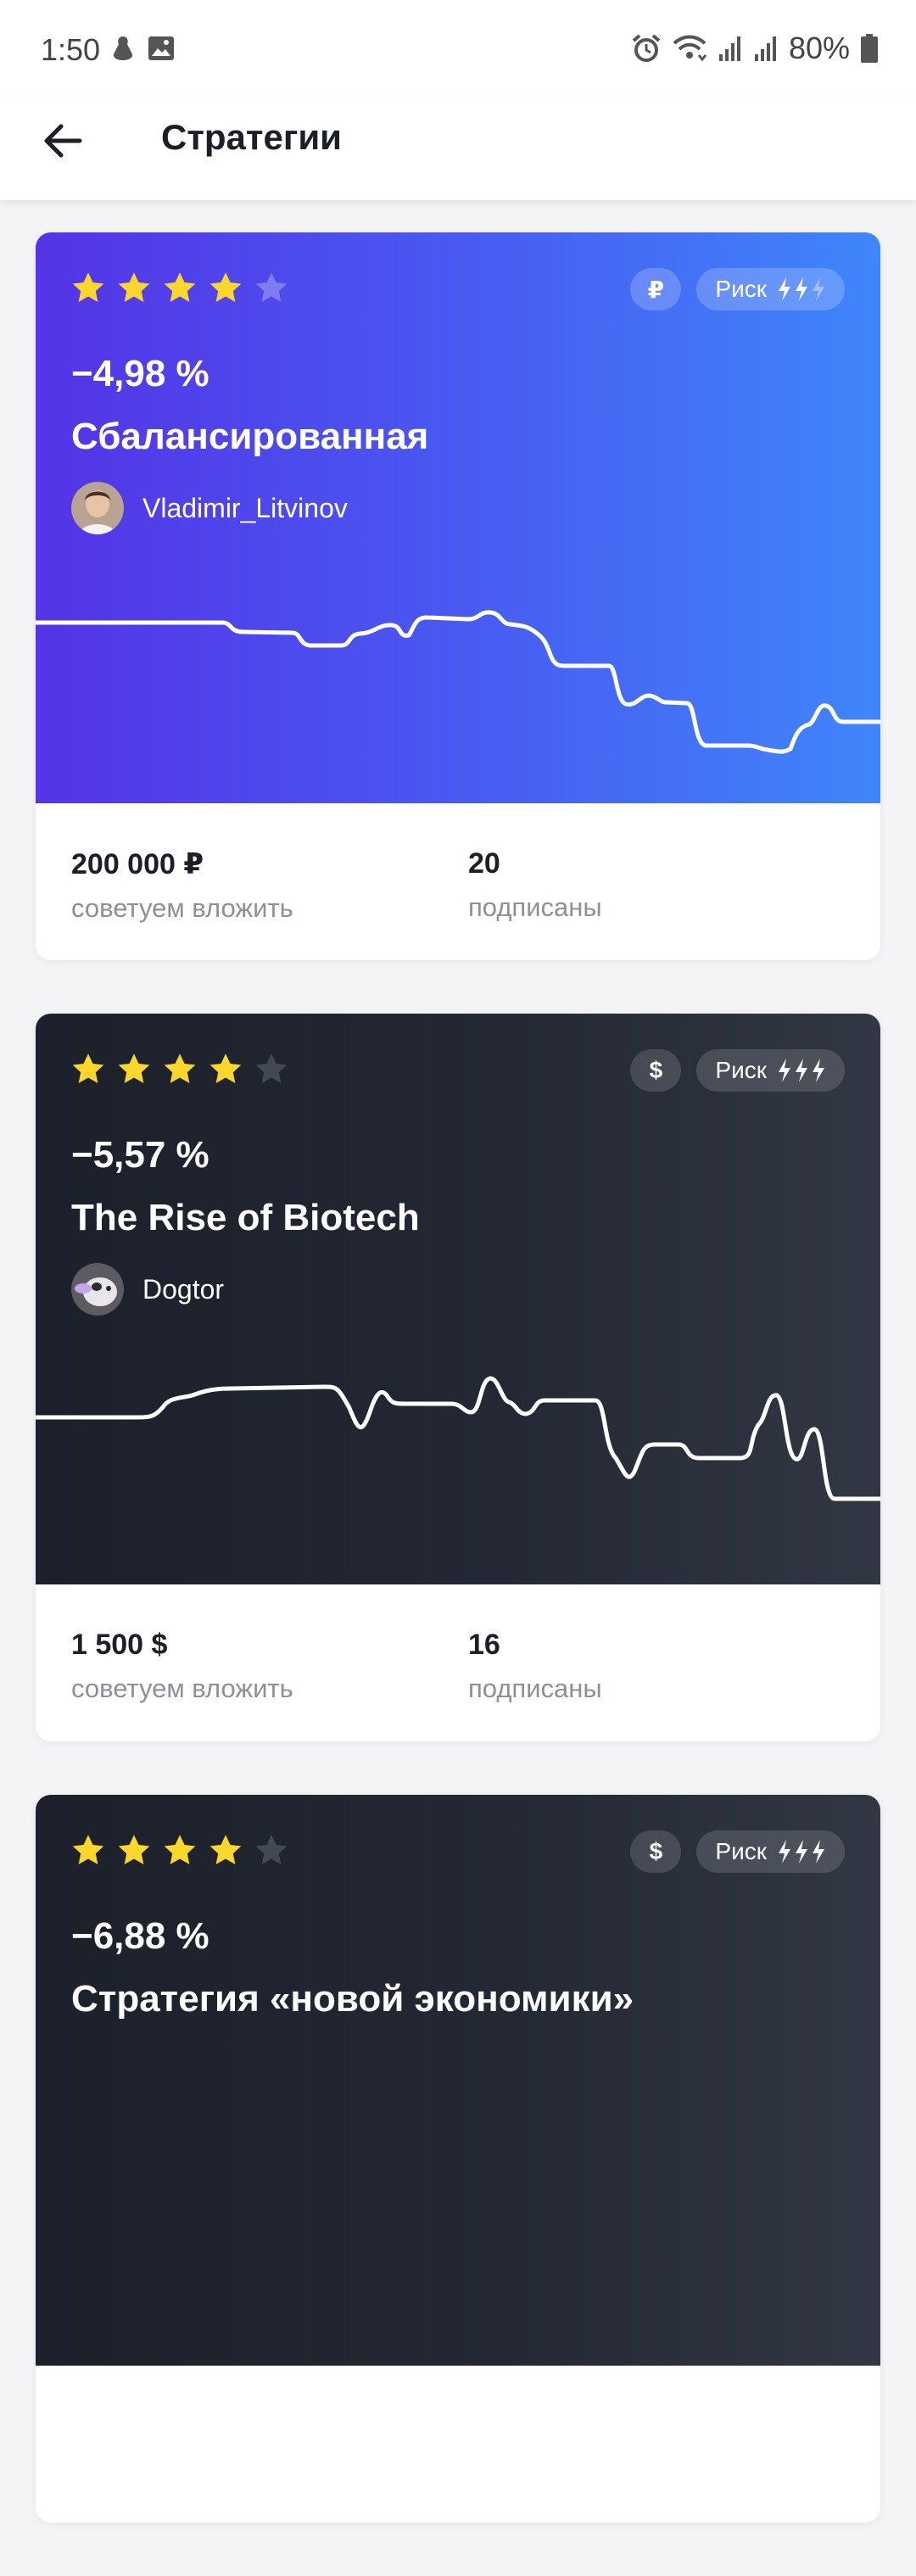 This screenshot has height=2576, width=916. I want to click on strategy-name: The Rise of Biotech, so click(245, 1217).